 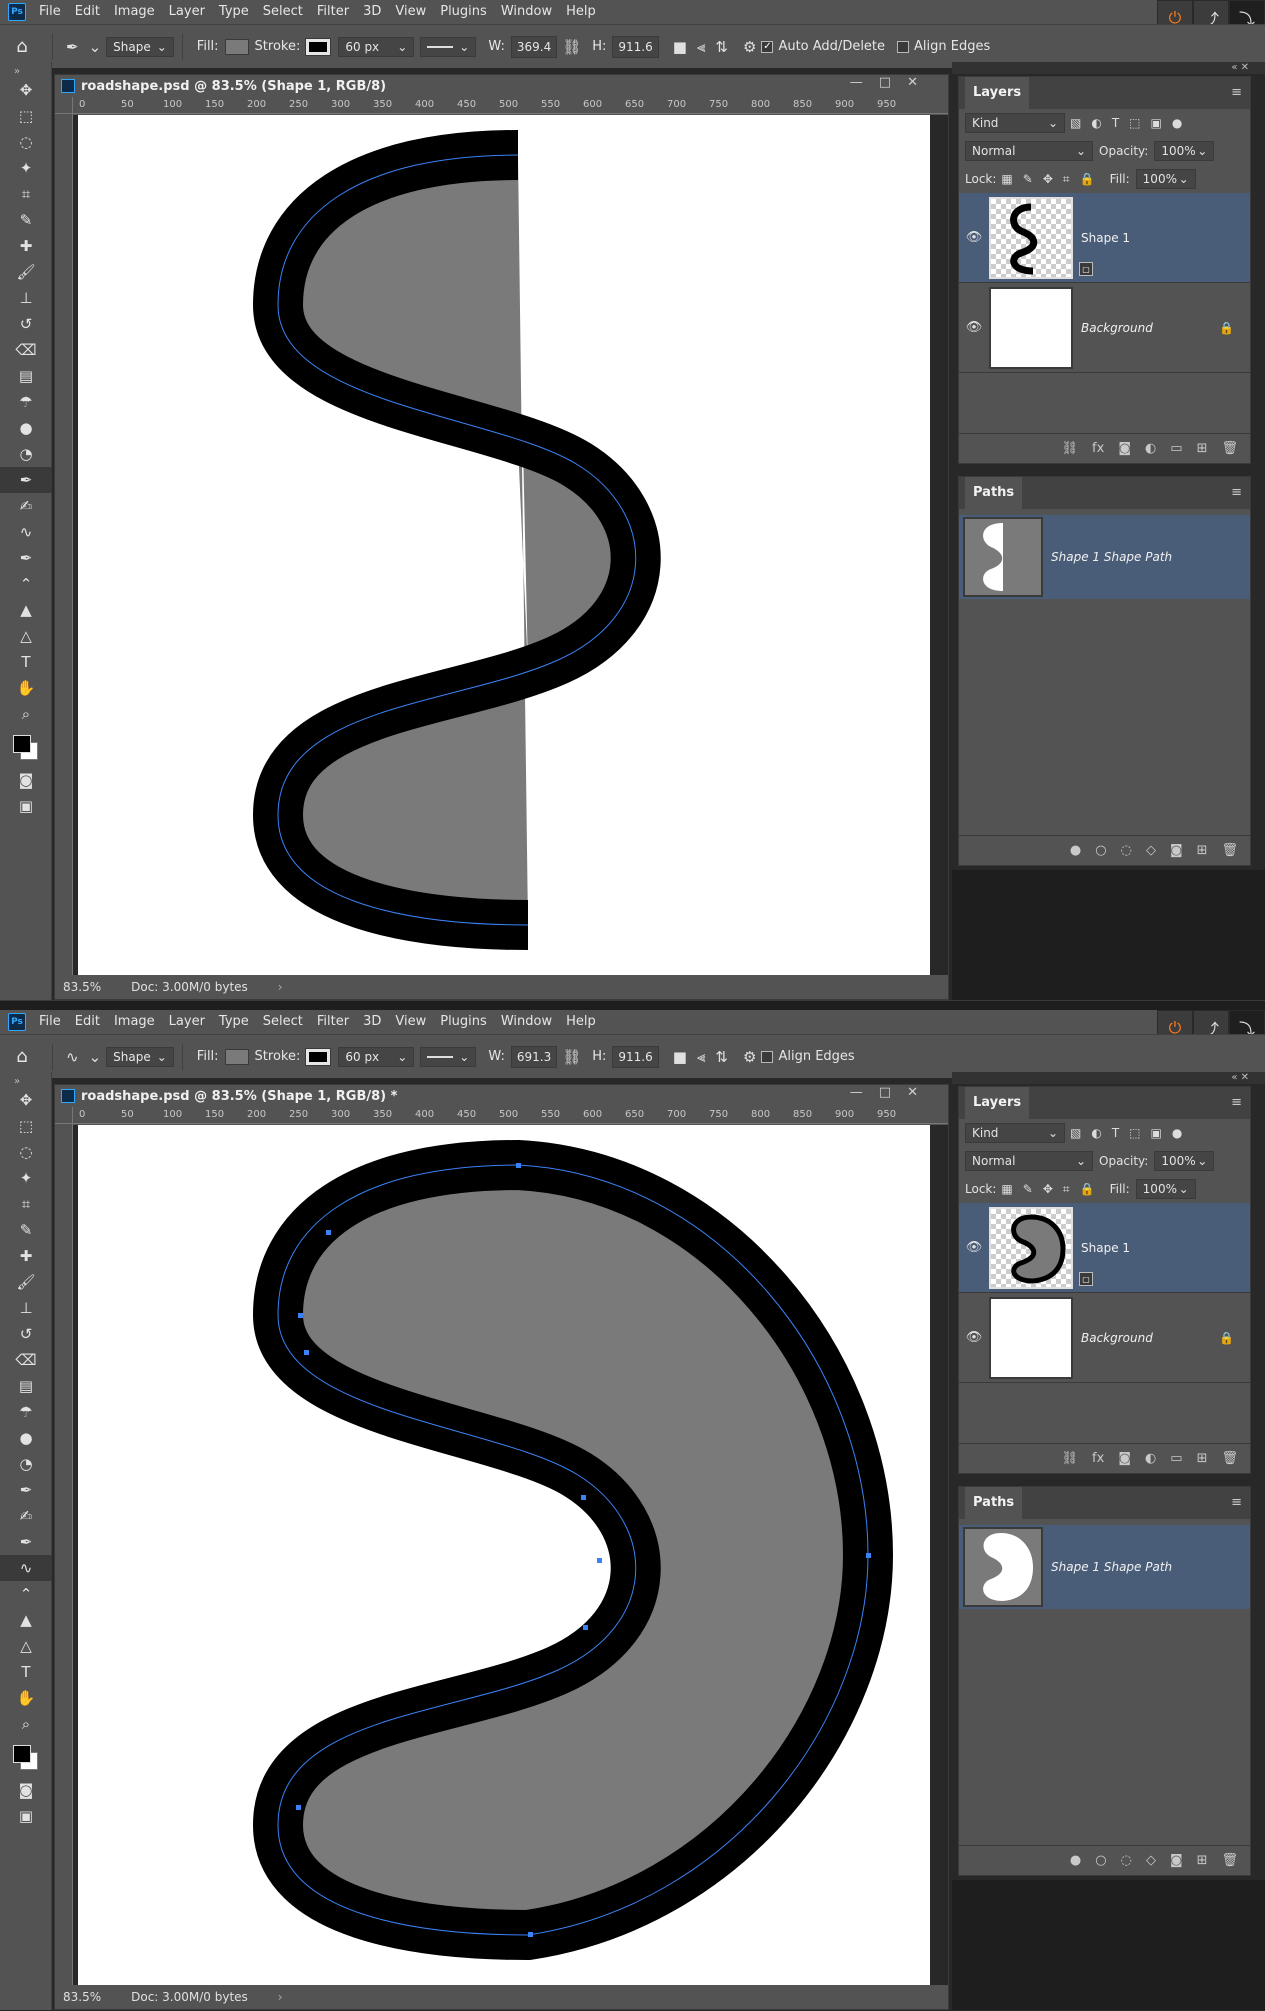 What do you see at coordinates (1165, 179) in the screenshot?
I see `fill-input: 100% ⌄` at bounding box center [1165, 179].